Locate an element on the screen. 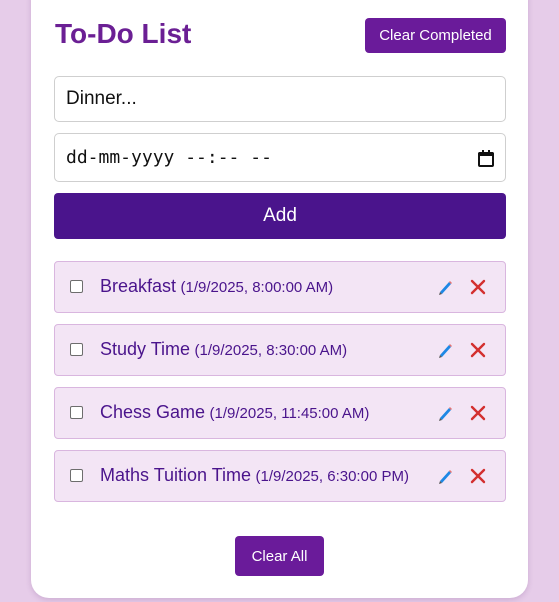 The width and height of the screenshot is (559, 602). task-time: (1/9/2025, 8:30:00 AM) is located at coordinates (271, 350).